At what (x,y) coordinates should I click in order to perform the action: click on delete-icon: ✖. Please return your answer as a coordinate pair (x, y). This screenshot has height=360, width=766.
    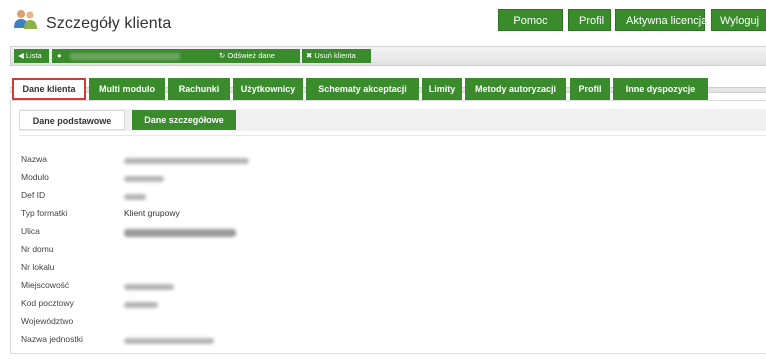
    Looking at the image, I should click on (309, 55).